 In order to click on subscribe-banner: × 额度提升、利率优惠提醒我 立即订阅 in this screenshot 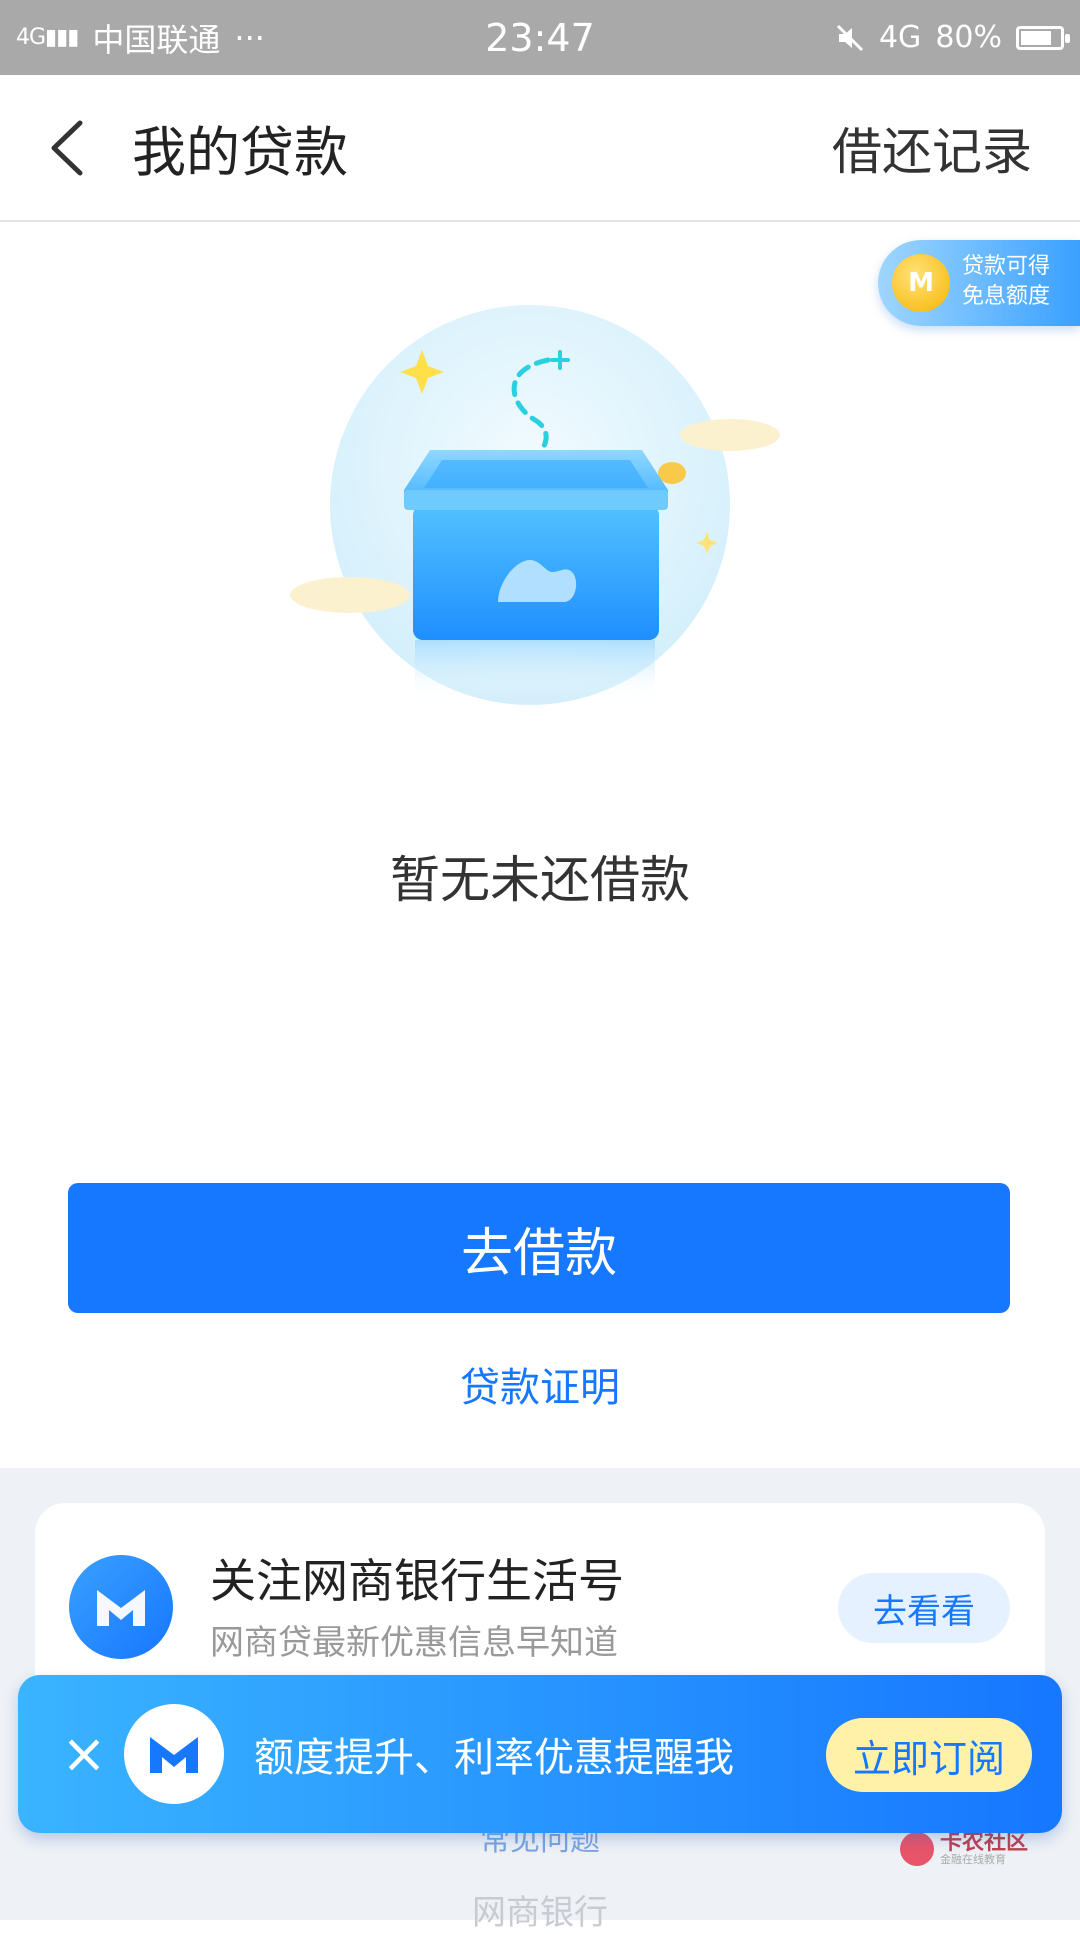, I will do `click(540, 1754)`.